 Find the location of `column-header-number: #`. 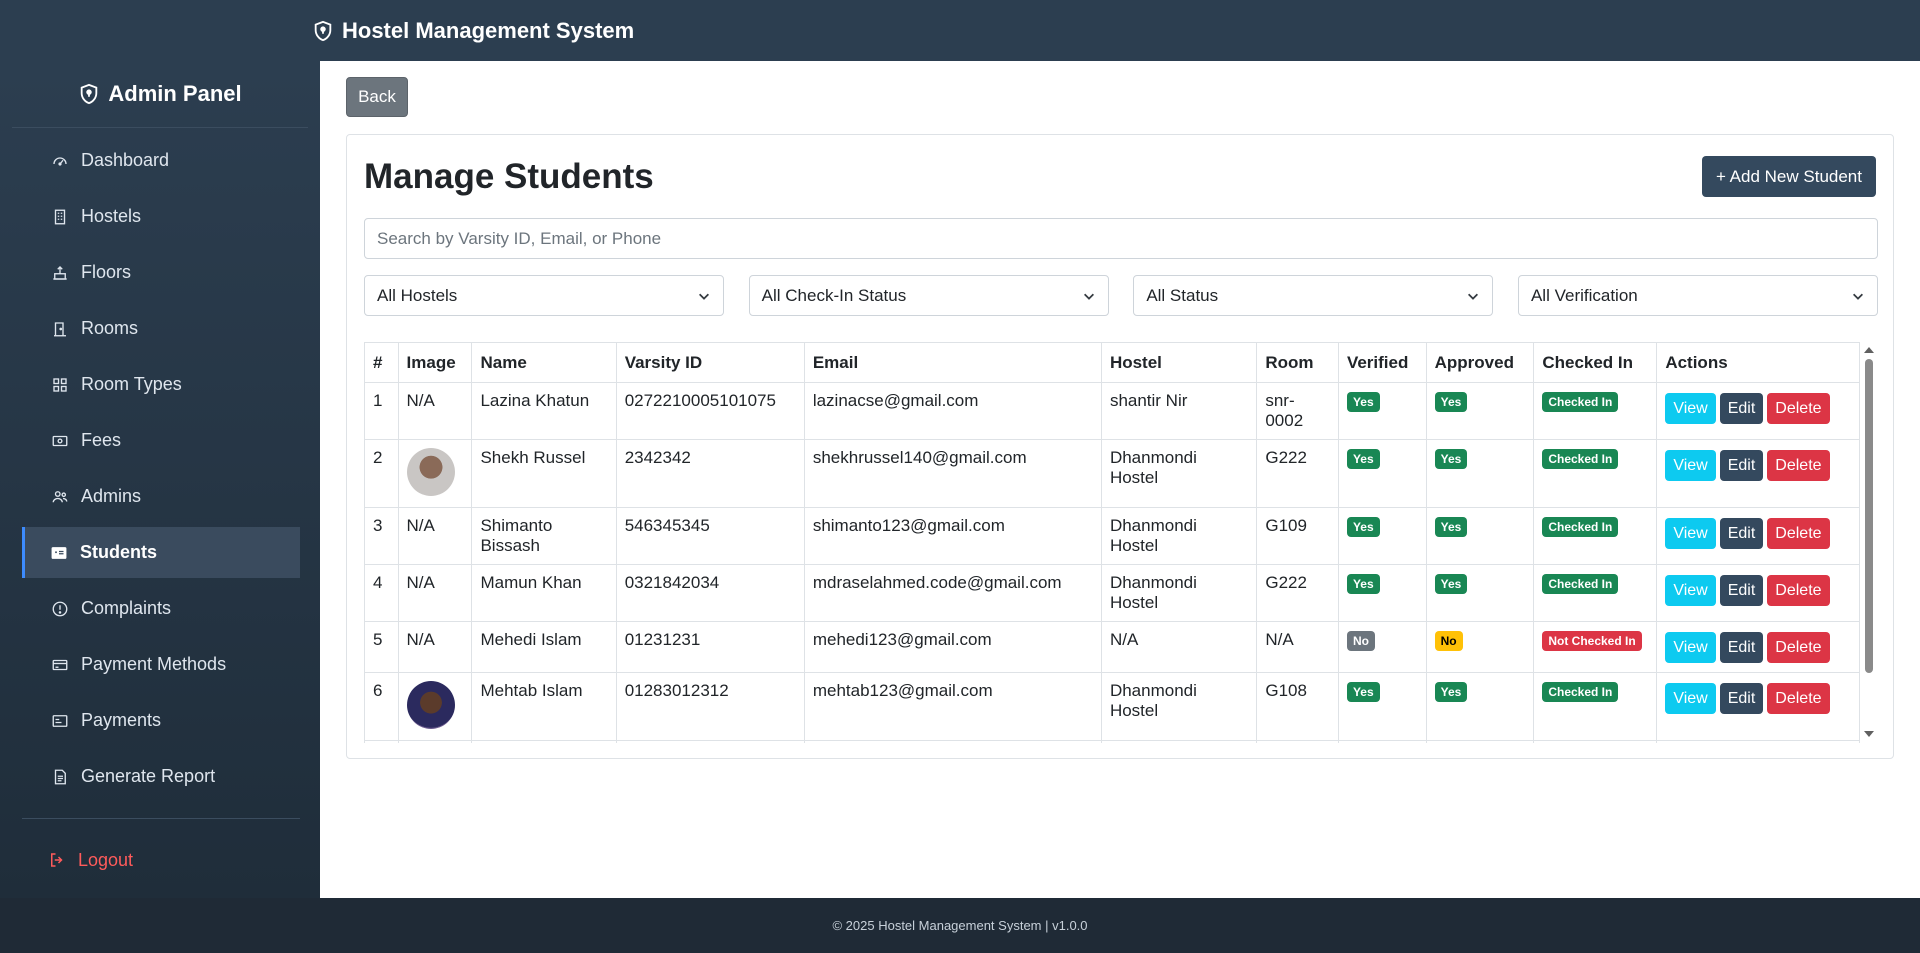

column-header-number: # is located at coordinates (381, 362).